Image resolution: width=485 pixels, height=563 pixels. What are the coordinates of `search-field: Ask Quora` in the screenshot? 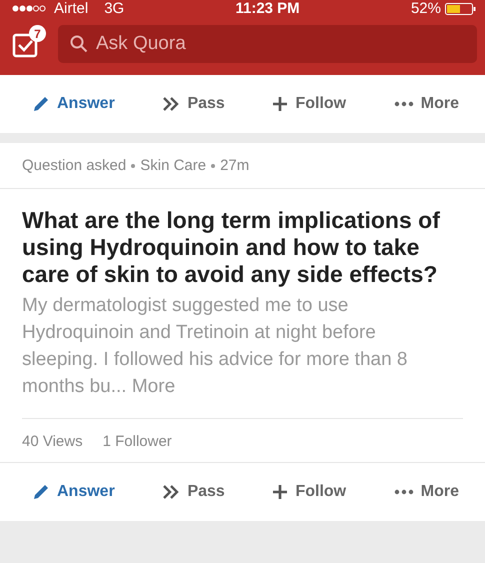 It's located at (267, 44).